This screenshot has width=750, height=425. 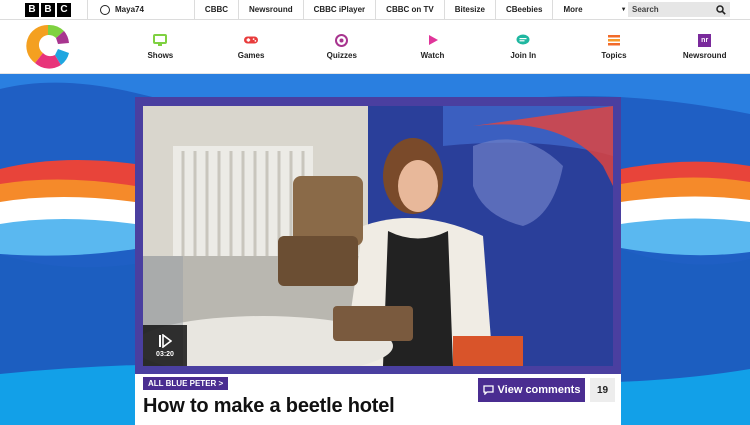 I want to click on bbc-nav-bitesize: Bitesize, so click(x=469, y=10).